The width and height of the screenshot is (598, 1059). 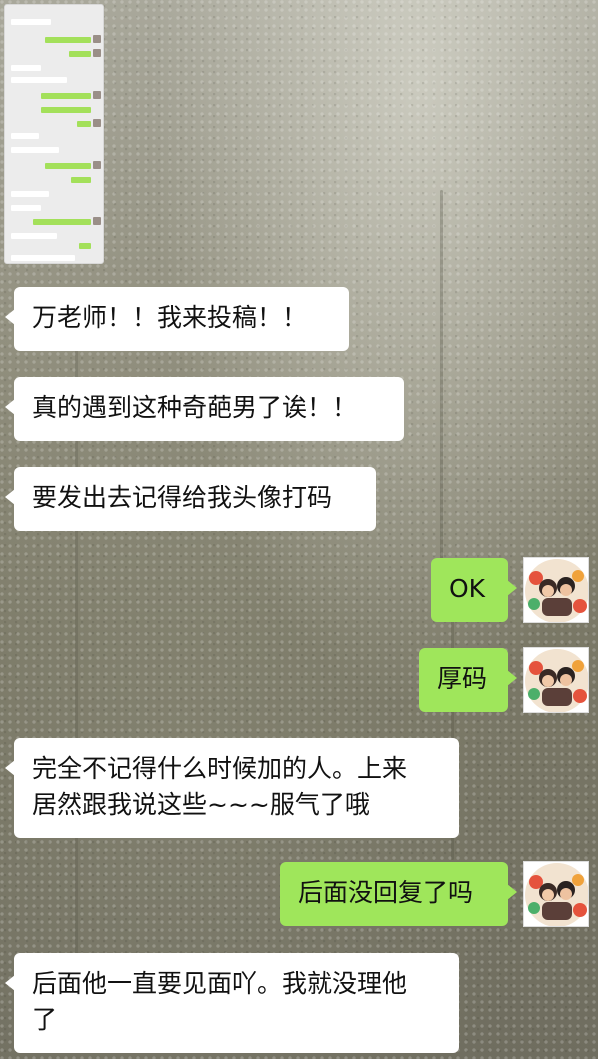 What do you see at coordinates (232, 788) in the screenshot?
I see `incoming-message: 完全不记得什么时候加的人。上来 居然跟我说这些~~~服气了哦` at bounding box center [232, 788].